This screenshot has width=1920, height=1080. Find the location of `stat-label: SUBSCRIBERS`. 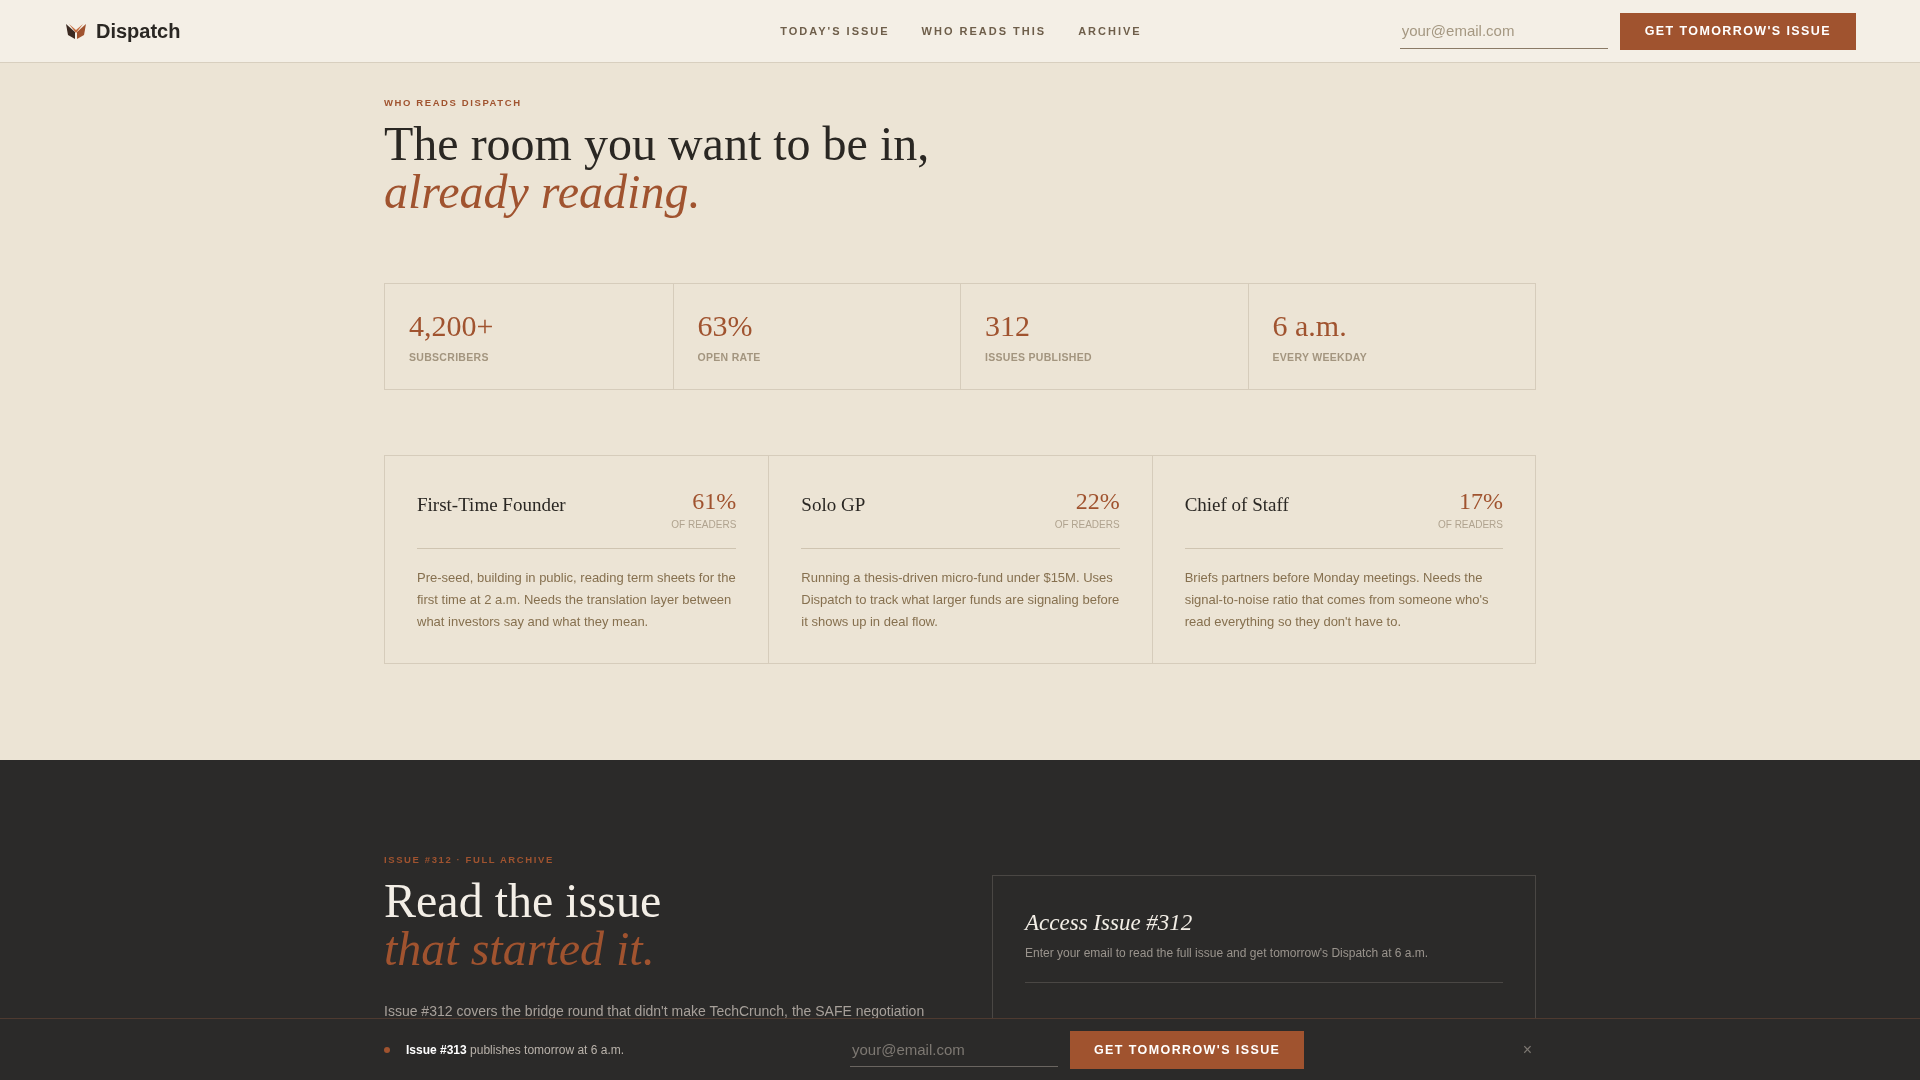

stat-label: SUBSCRIBERS is located at coordinates (449, 357).